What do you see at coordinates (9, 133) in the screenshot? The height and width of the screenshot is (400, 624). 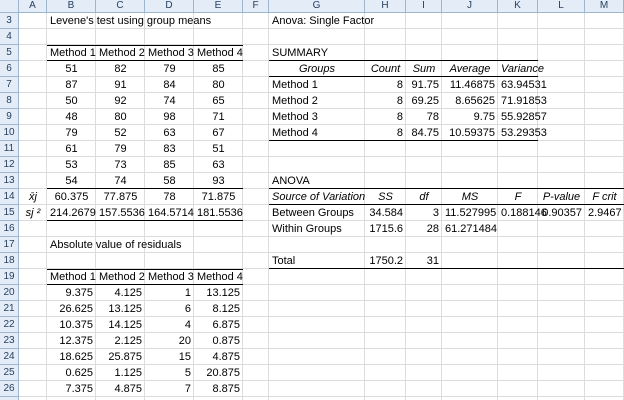 I see `row-header-10: 10` at bounding box center [9, 133].